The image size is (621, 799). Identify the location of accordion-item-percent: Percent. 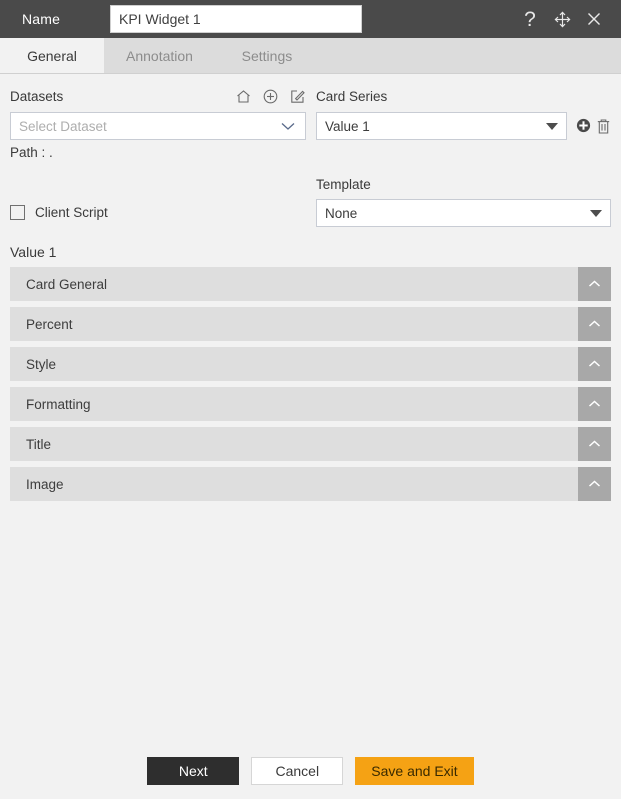
(310, 324).